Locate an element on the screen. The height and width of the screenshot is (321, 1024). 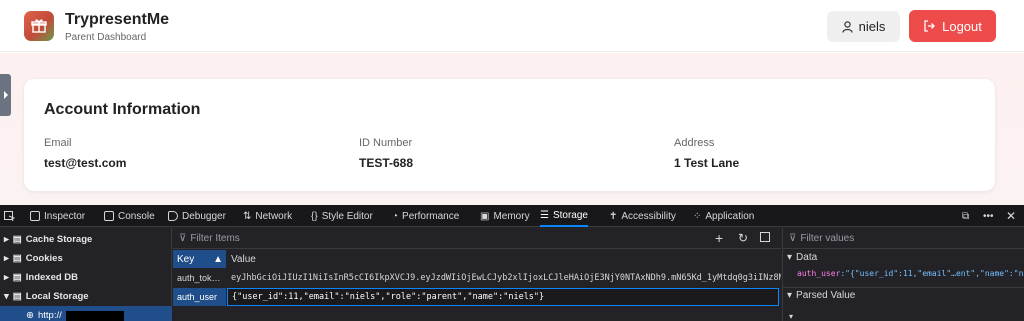
element-picker-icon is located at coordinates (9, 216).